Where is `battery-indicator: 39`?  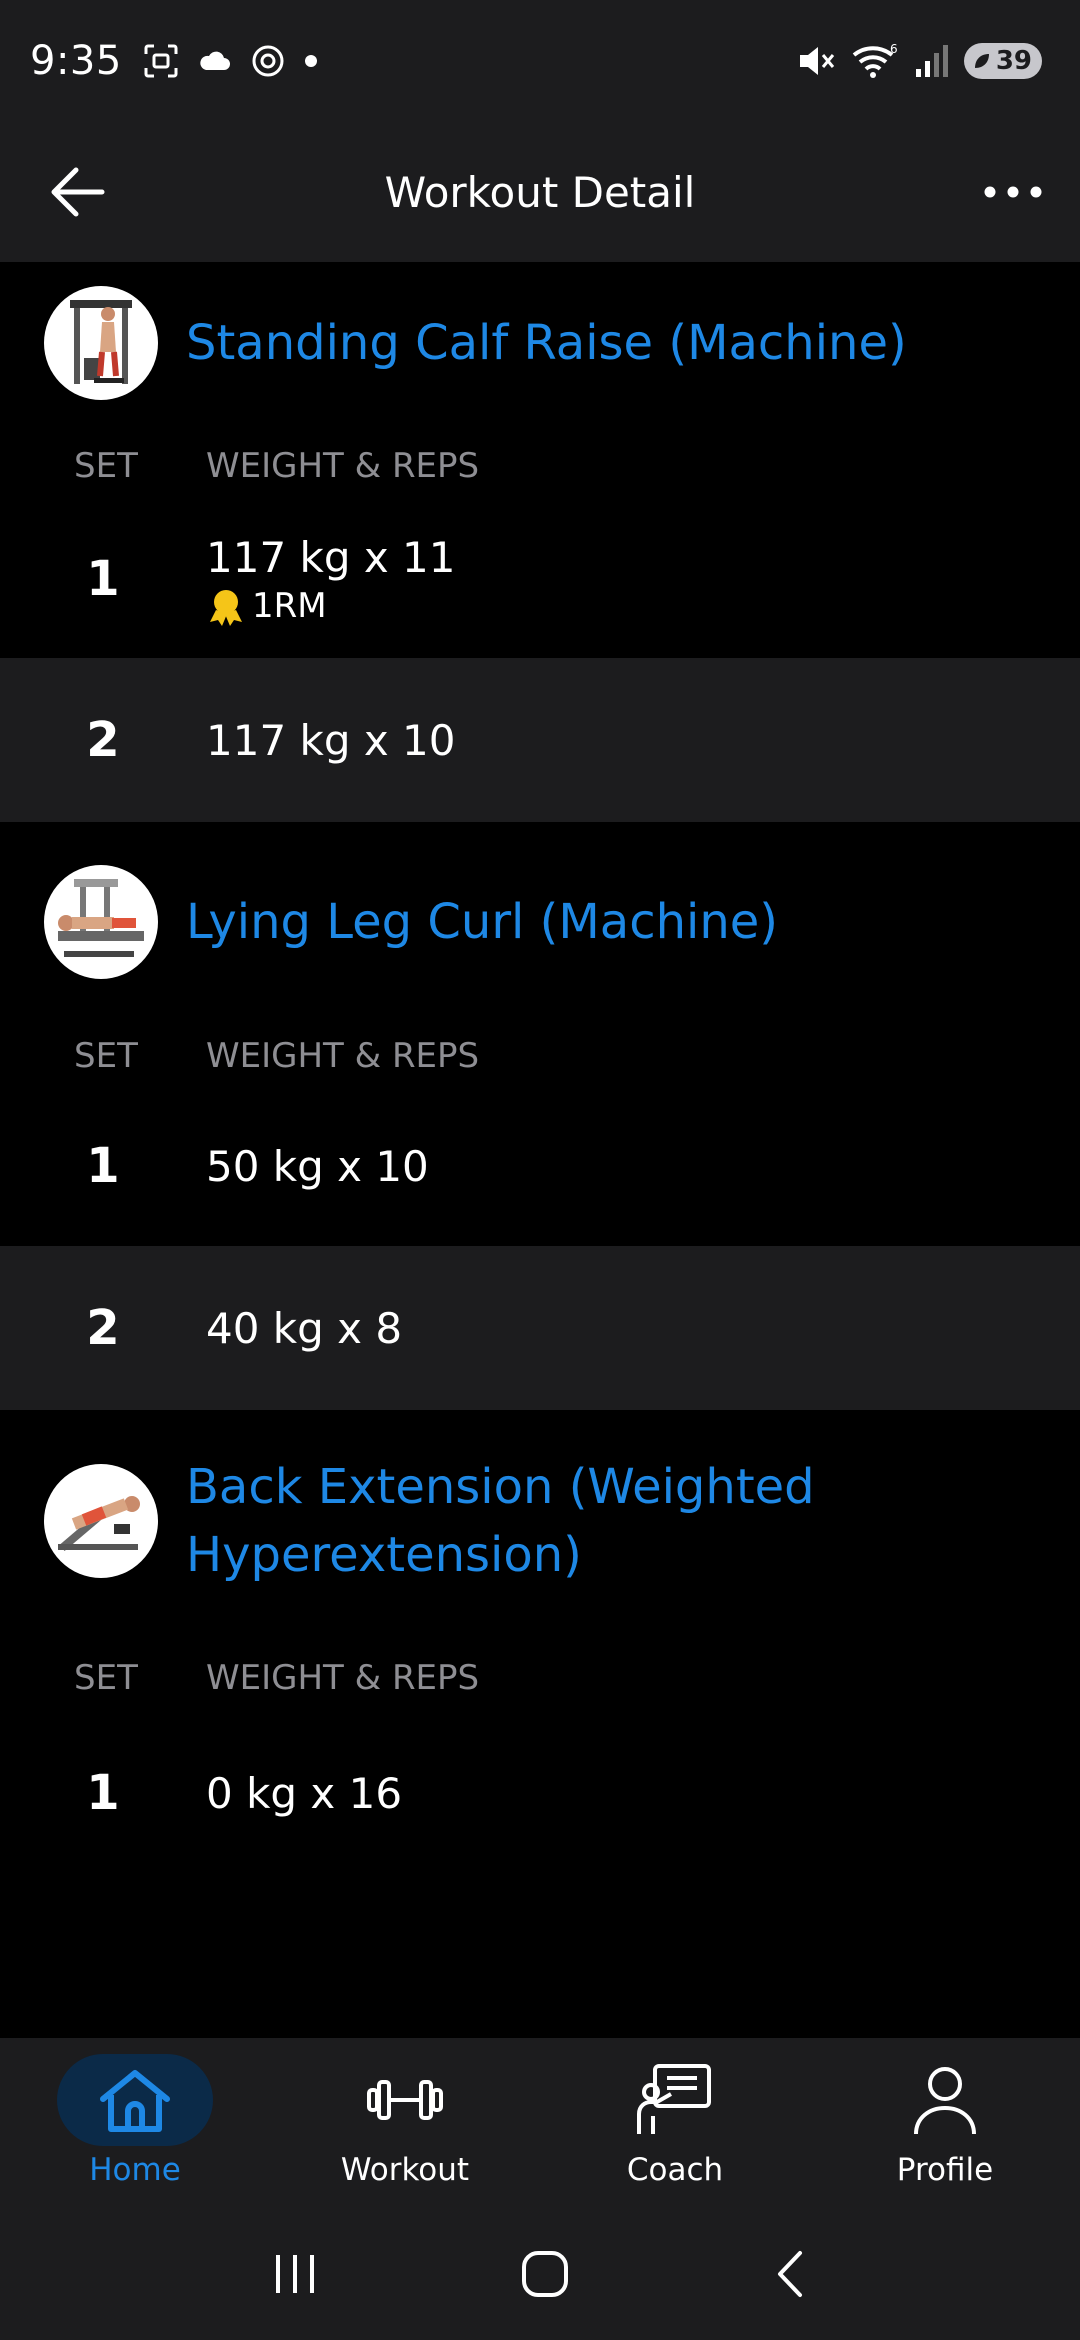
battery-indicator: 39 is located at coordinates (1002, 61).